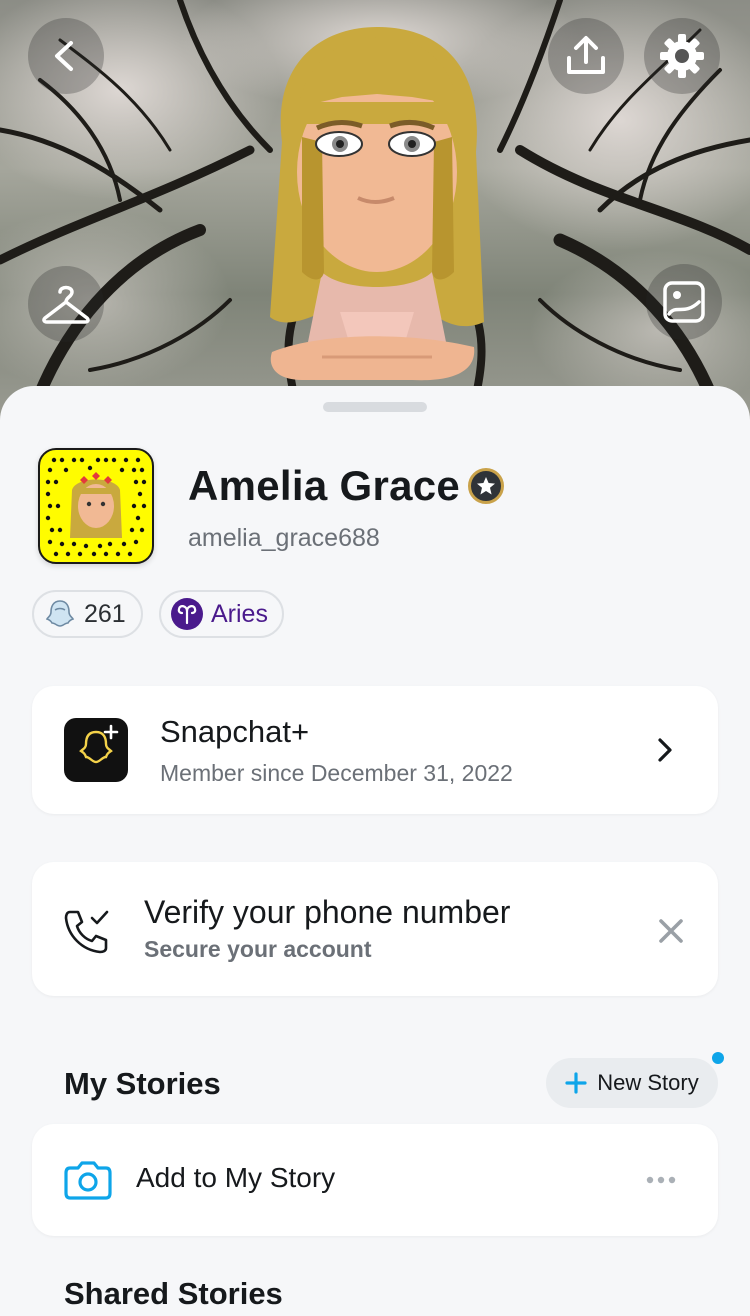 This screenshot has width=750, height=1316. What do you see at coordinates (671, 931) in the screenshot?
I see `close-icon` at bounding box center [671, 931].